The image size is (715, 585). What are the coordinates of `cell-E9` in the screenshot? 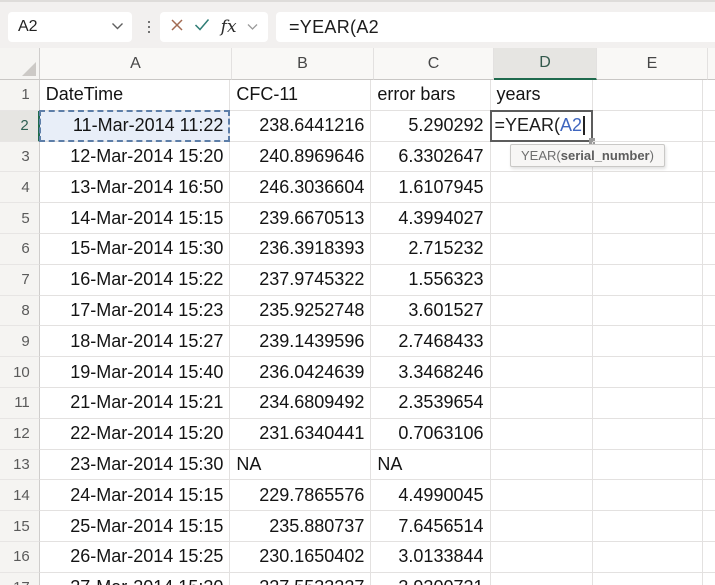 It's located at (648, 342).